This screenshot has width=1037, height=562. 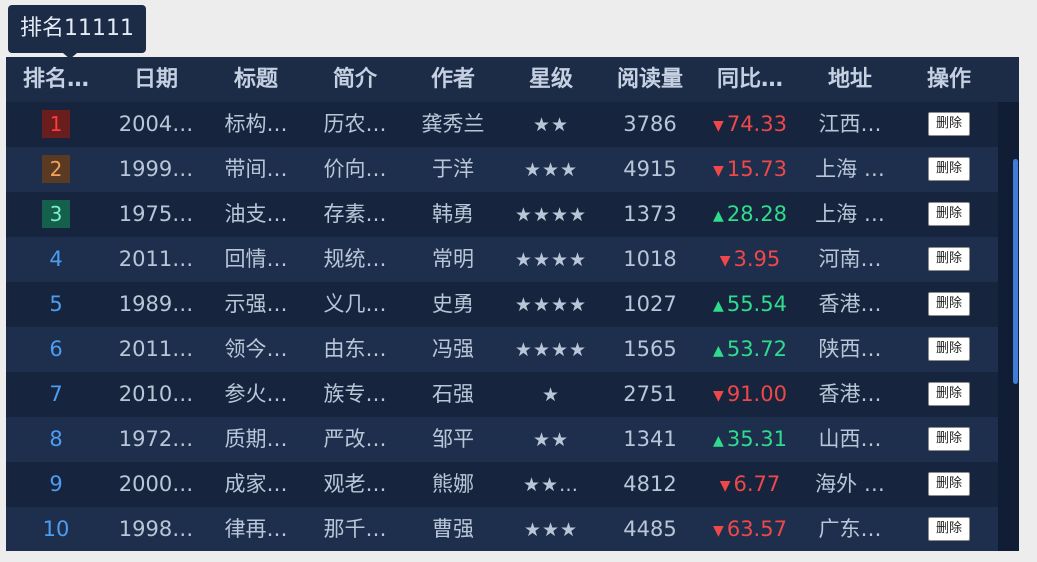 I want to click on author-cell: 熊娜, so click(x=453, y=484).